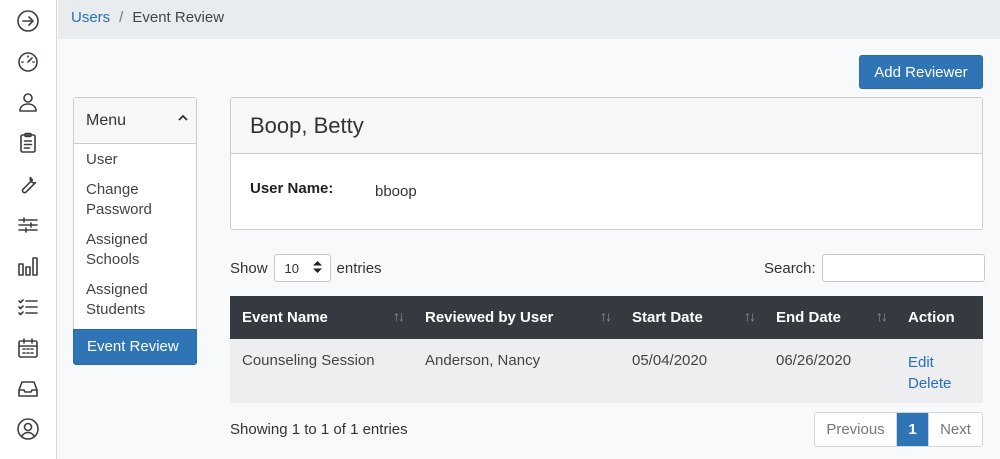 The height and width of the screenshot is (459, 1000). I want to click on menu-item-assigned-schools: Assigned Schools, so click(135, 250).